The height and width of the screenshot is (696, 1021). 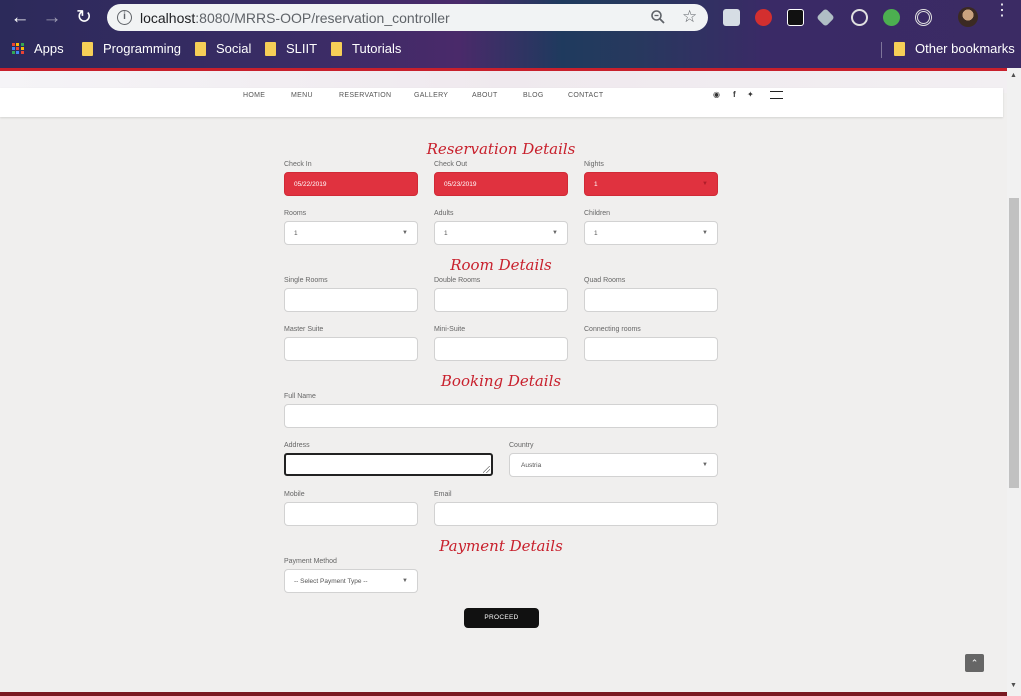 What do you see at coordinates (142, 48) in the screenshot?
I see `bookmark-label: Programming` at bounding box center [142, 48].